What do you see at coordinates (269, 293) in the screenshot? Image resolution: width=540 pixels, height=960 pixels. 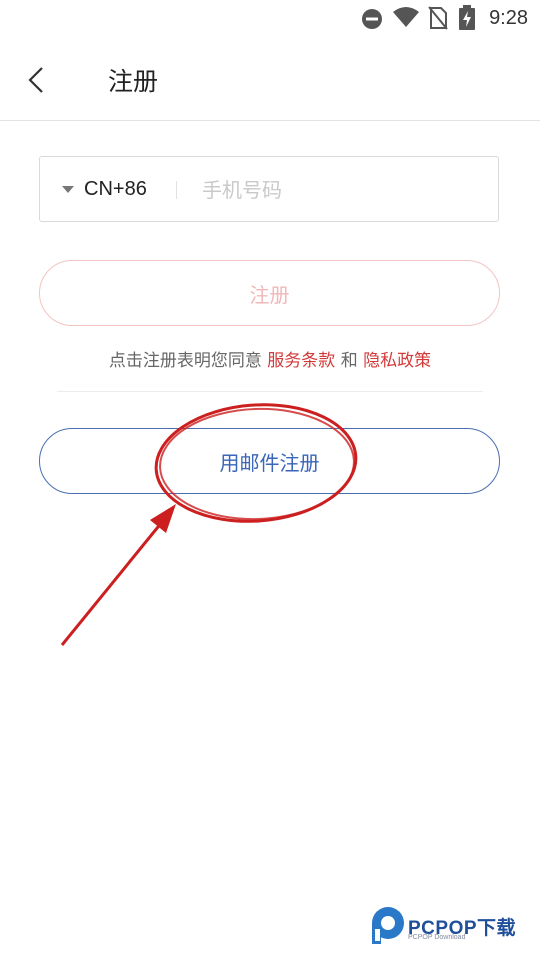 I see `register-button: 注册` at bounding box center [269, 293].